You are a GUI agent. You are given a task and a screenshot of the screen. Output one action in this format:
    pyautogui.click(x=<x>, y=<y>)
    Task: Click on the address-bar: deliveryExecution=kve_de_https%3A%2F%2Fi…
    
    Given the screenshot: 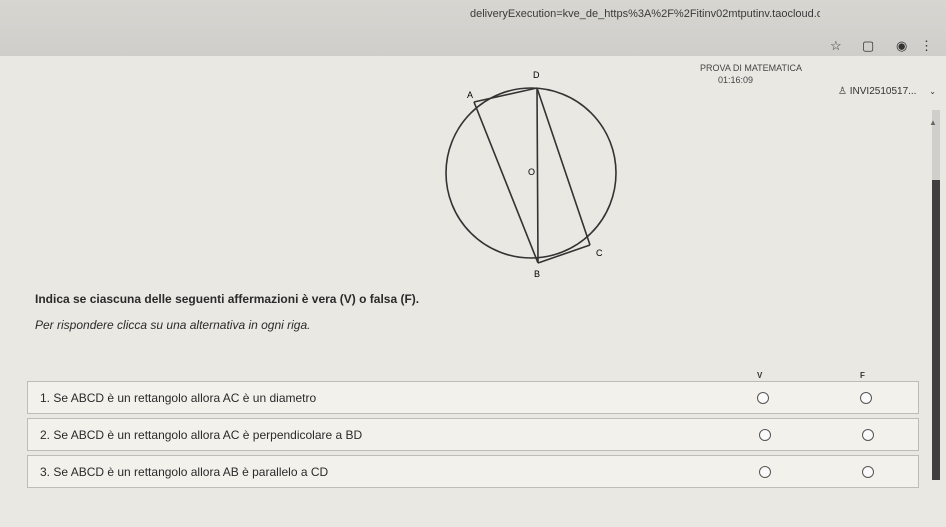 What is the action you would take?
    pyautogui.click(x=645, y=14)
    